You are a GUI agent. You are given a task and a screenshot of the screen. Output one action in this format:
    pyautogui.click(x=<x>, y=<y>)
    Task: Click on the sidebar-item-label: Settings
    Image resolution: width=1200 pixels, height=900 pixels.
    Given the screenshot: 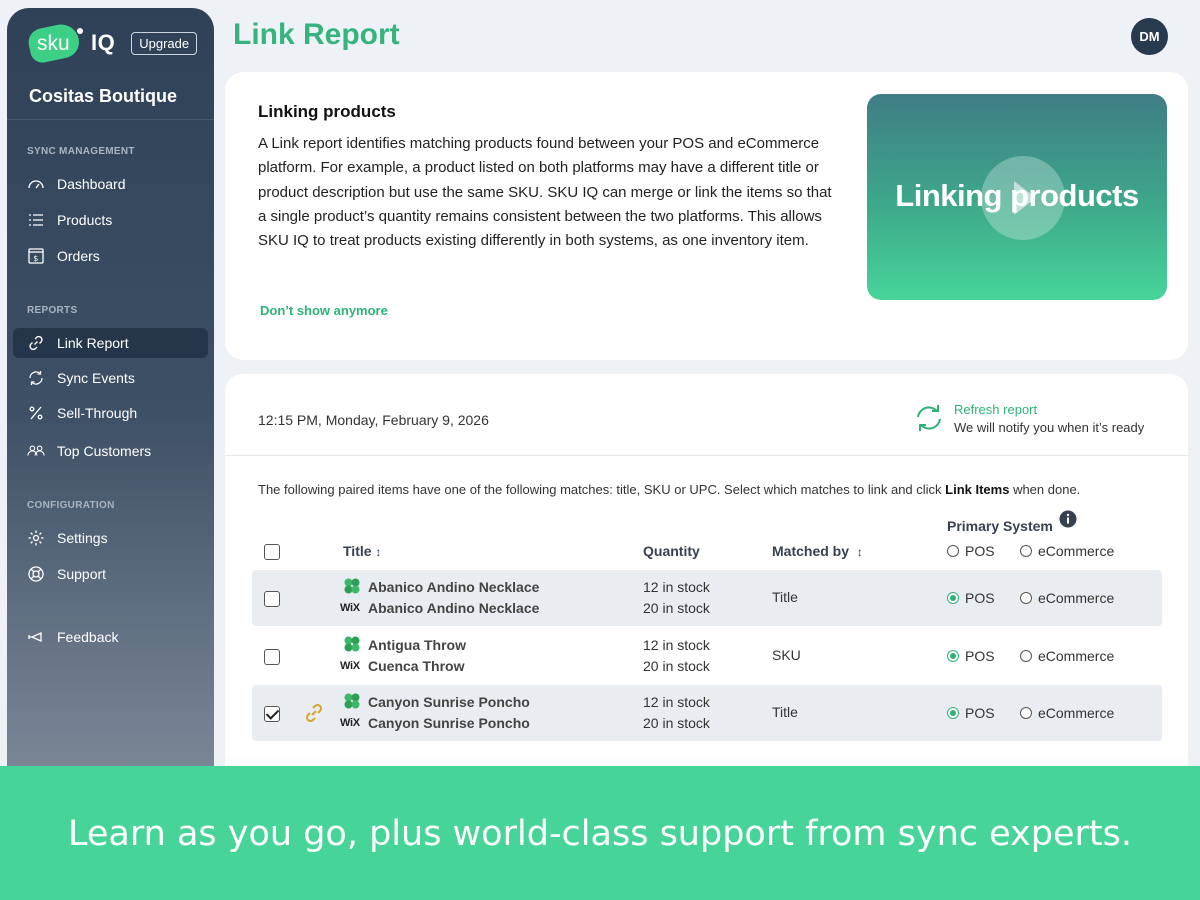 What is the action you would take?
    pyautogui.click(x=82, y=538)
    